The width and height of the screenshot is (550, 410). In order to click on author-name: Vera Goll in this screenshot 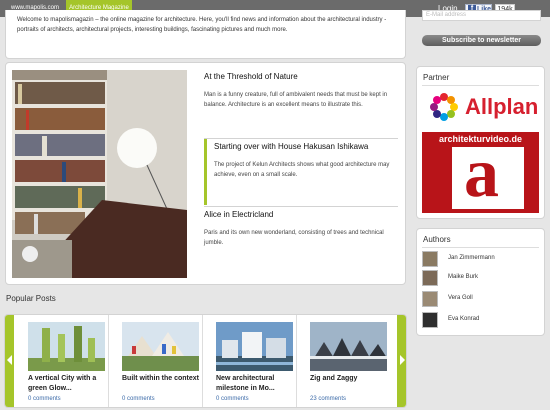, I will do `click(460, 298)`.